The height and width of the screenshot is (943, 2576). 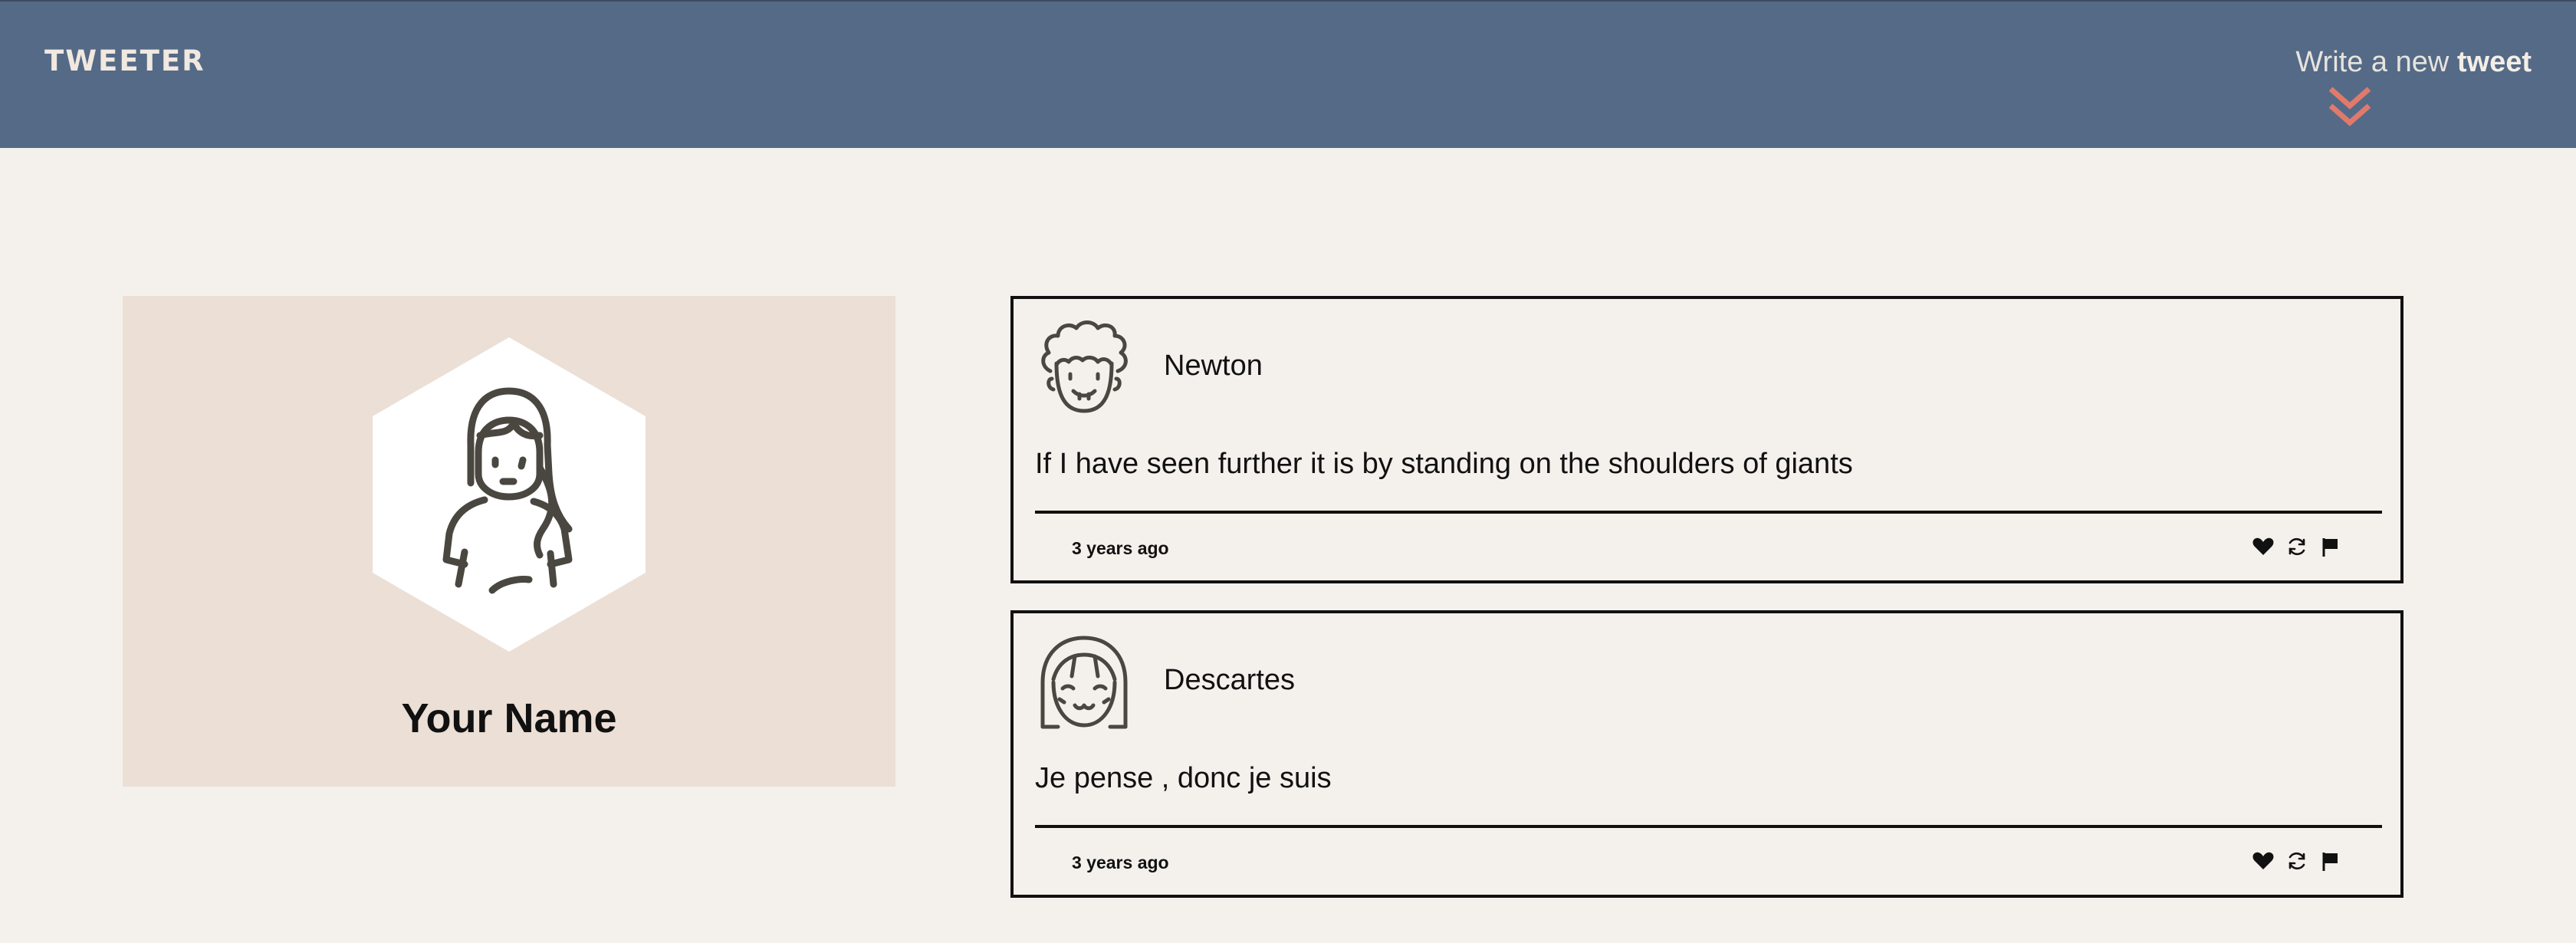 I want to click on double-chevron-down-icon, so click(x=2350, y=107).